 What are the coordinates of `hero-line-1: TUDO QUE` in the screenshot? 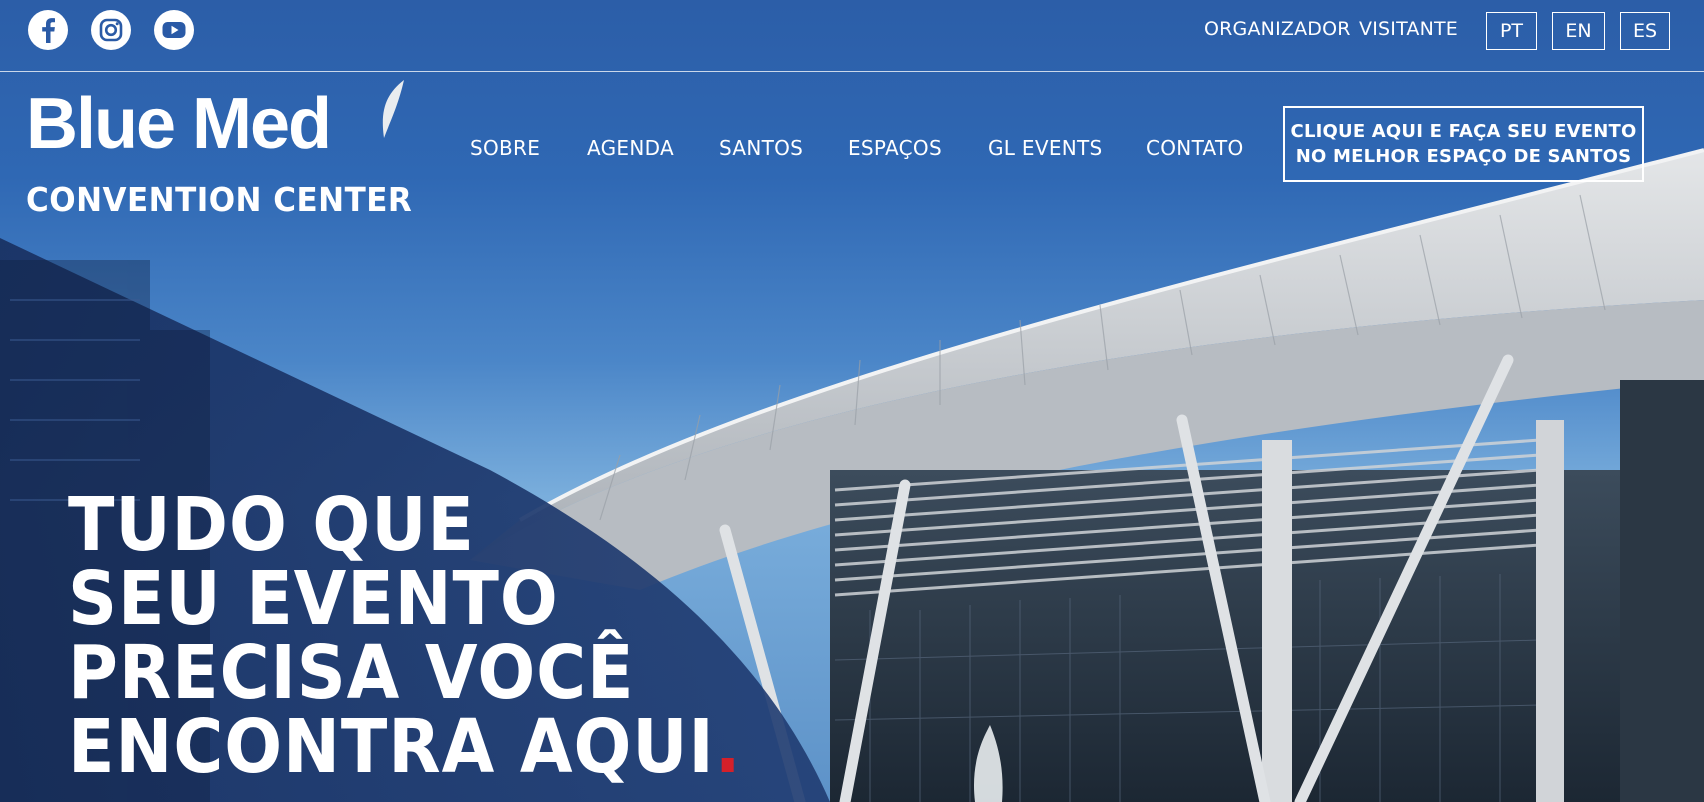 It's located at (271, 525).